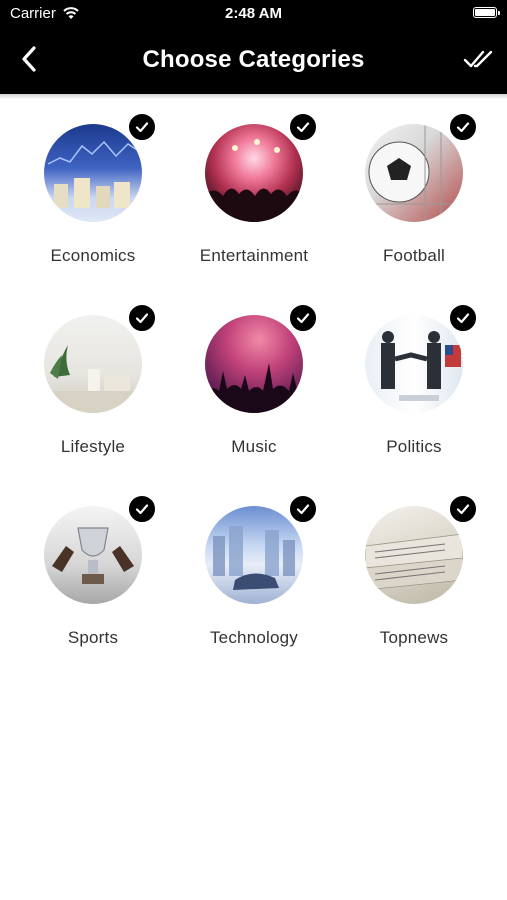 The height and width of the screenshot is (900, 507). I want to click on category-label: Lifestyle, so click(93, 446).